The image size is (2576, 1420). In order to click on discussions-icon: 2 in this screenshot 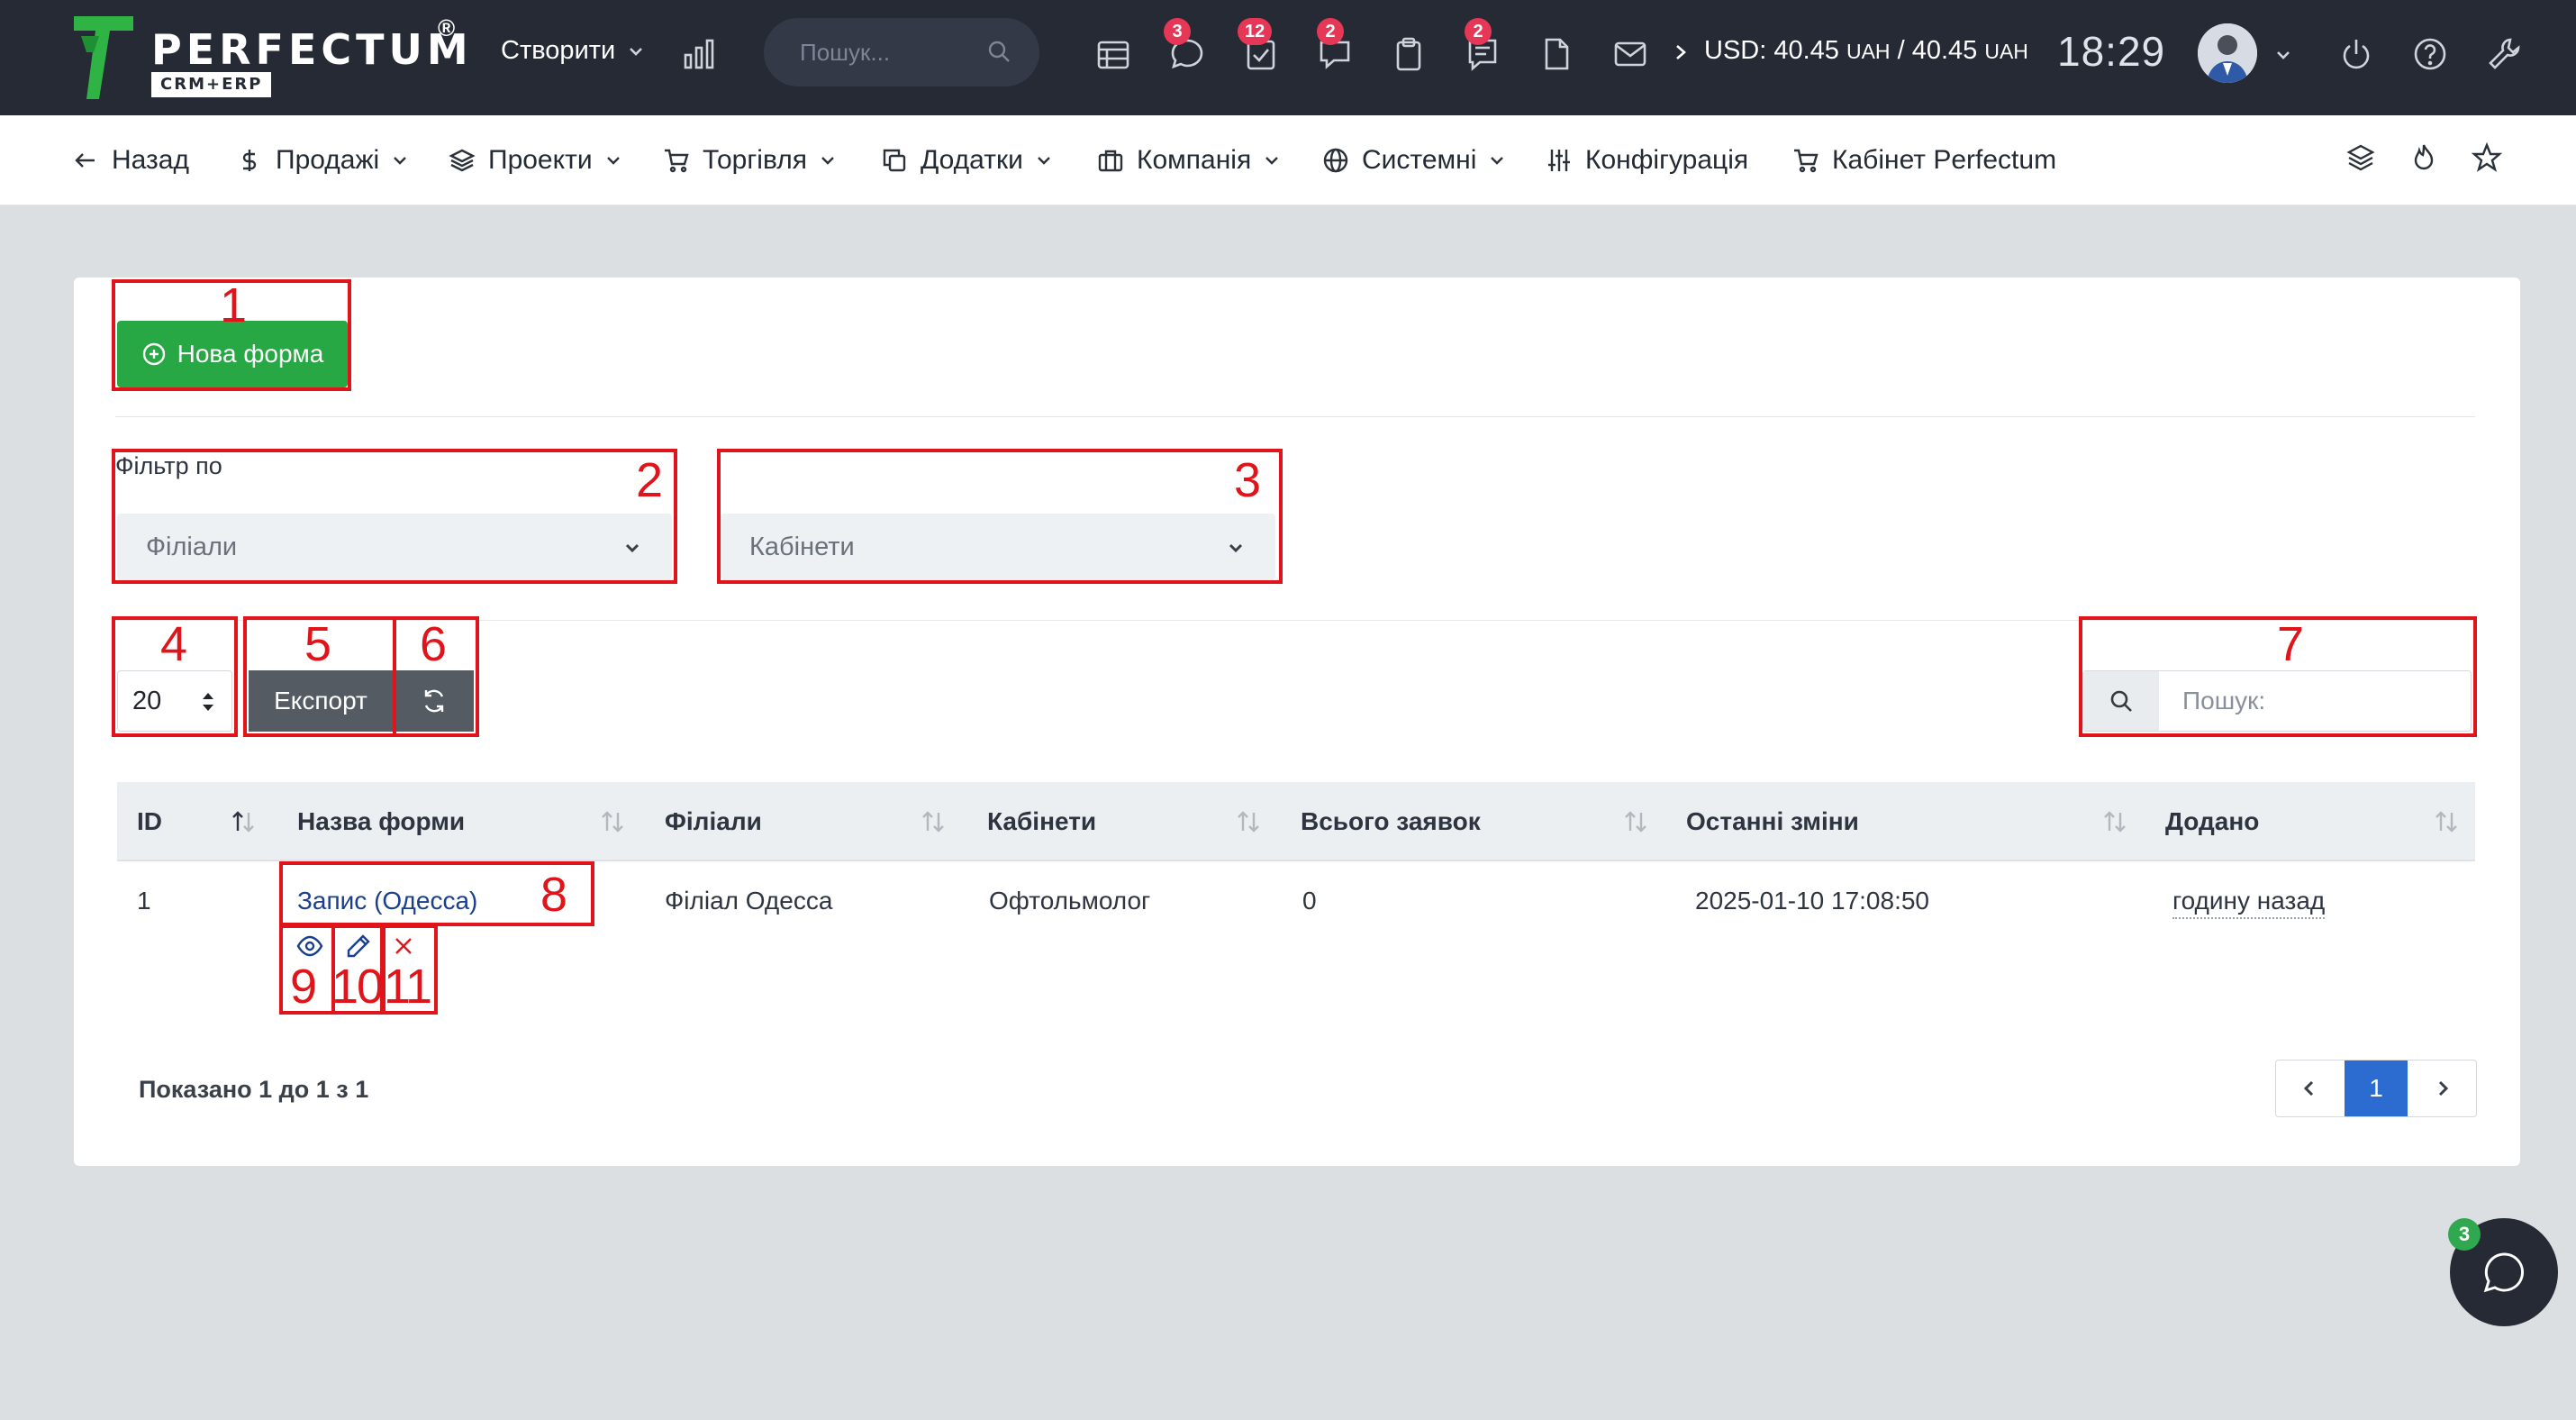, I will do `click(1334, 47)`.